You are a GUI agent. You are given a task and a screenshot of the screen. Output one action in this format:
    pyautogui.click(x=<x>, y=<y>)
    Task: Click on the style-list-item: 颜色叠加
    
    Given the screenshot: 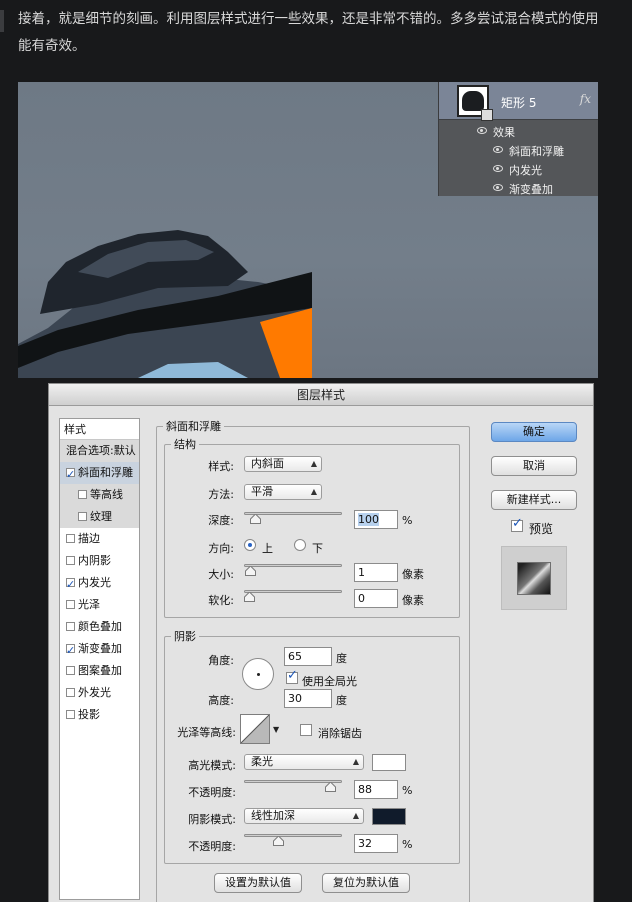 What is the action you would take?
    pyautogui.click(x=99, y=627)
    